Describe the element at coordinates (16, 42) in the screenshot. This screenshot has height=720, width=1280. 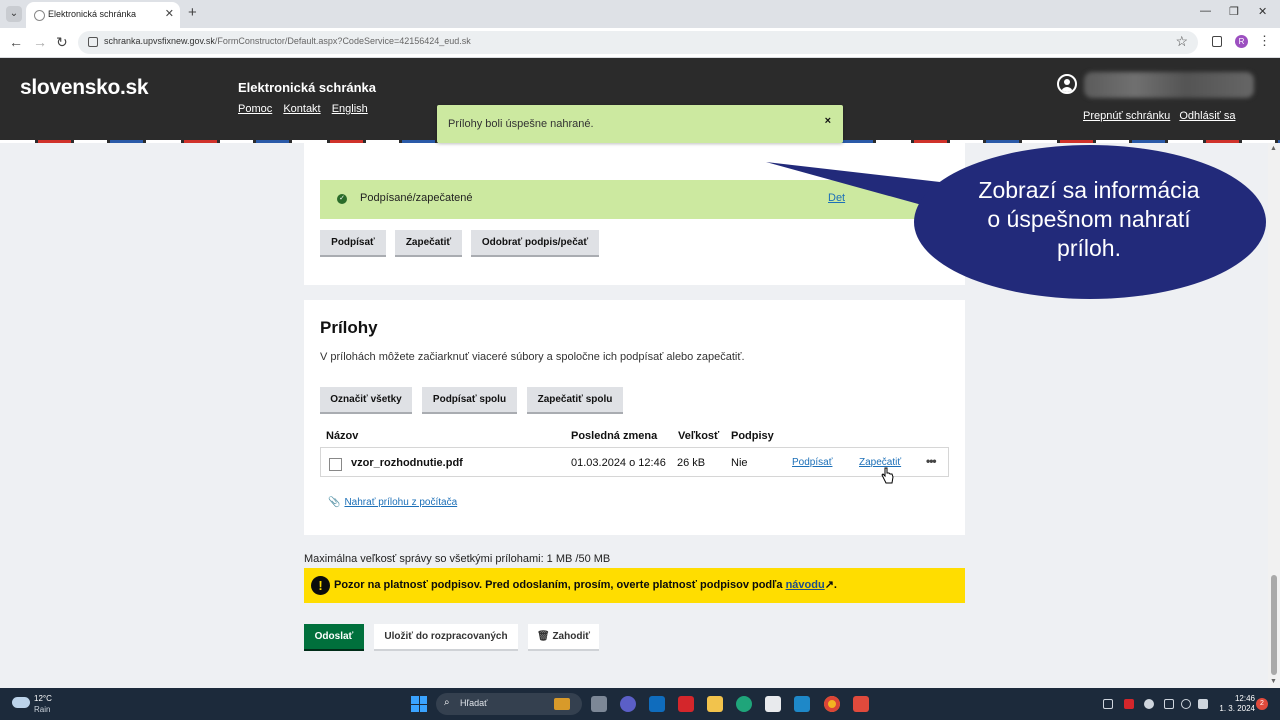
I see `back-button: ←` at that location.